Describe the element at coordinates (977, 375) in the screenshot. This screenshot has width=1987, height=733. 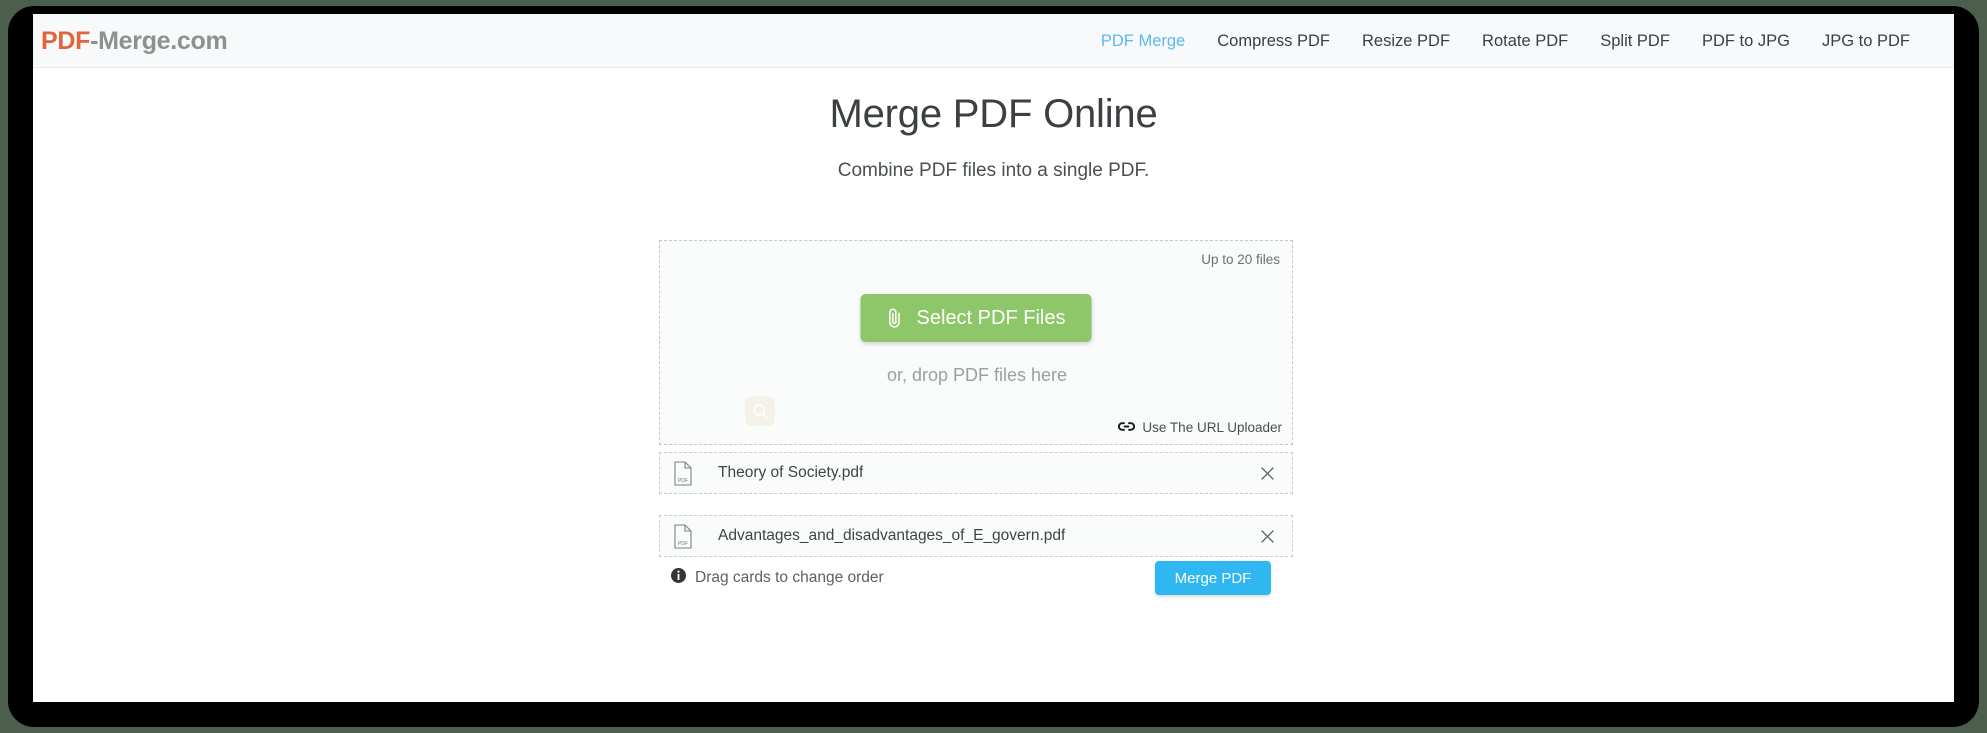
I see `drop-files-hint: or, drop PDF files here` at that location.